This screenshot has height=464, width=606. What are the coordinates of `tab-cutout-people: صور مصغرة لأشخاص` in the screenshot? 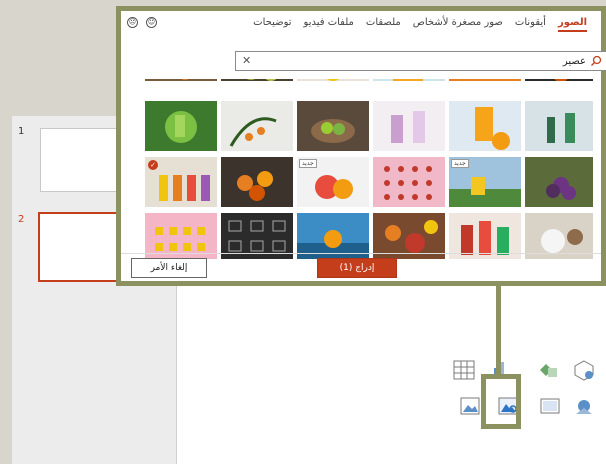 It's located at (458, 24).